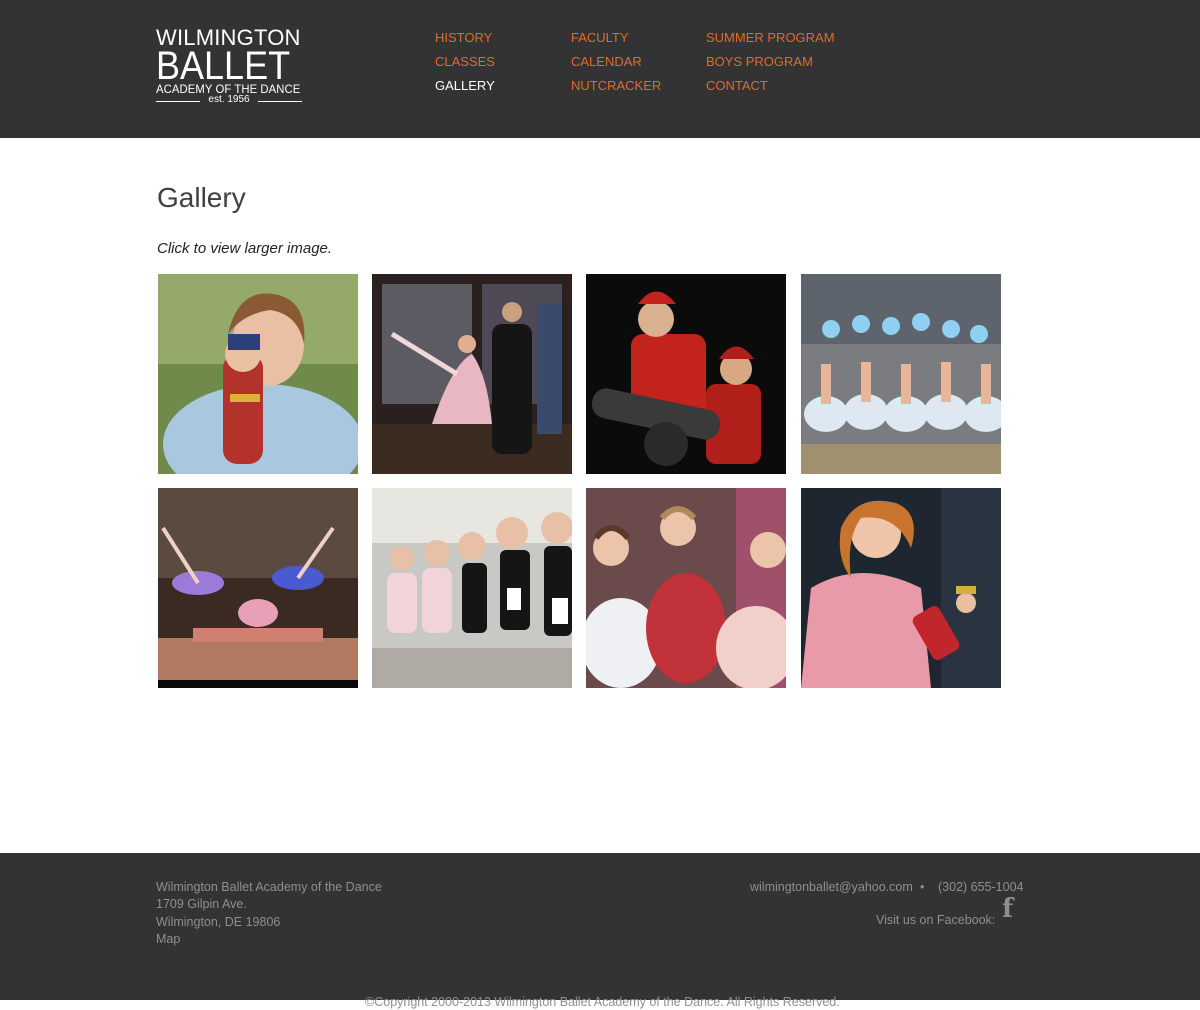 The width and height of the screenshot is (1200, 1010). I want to click on nav-history: HISTORY, so click(463, 38).